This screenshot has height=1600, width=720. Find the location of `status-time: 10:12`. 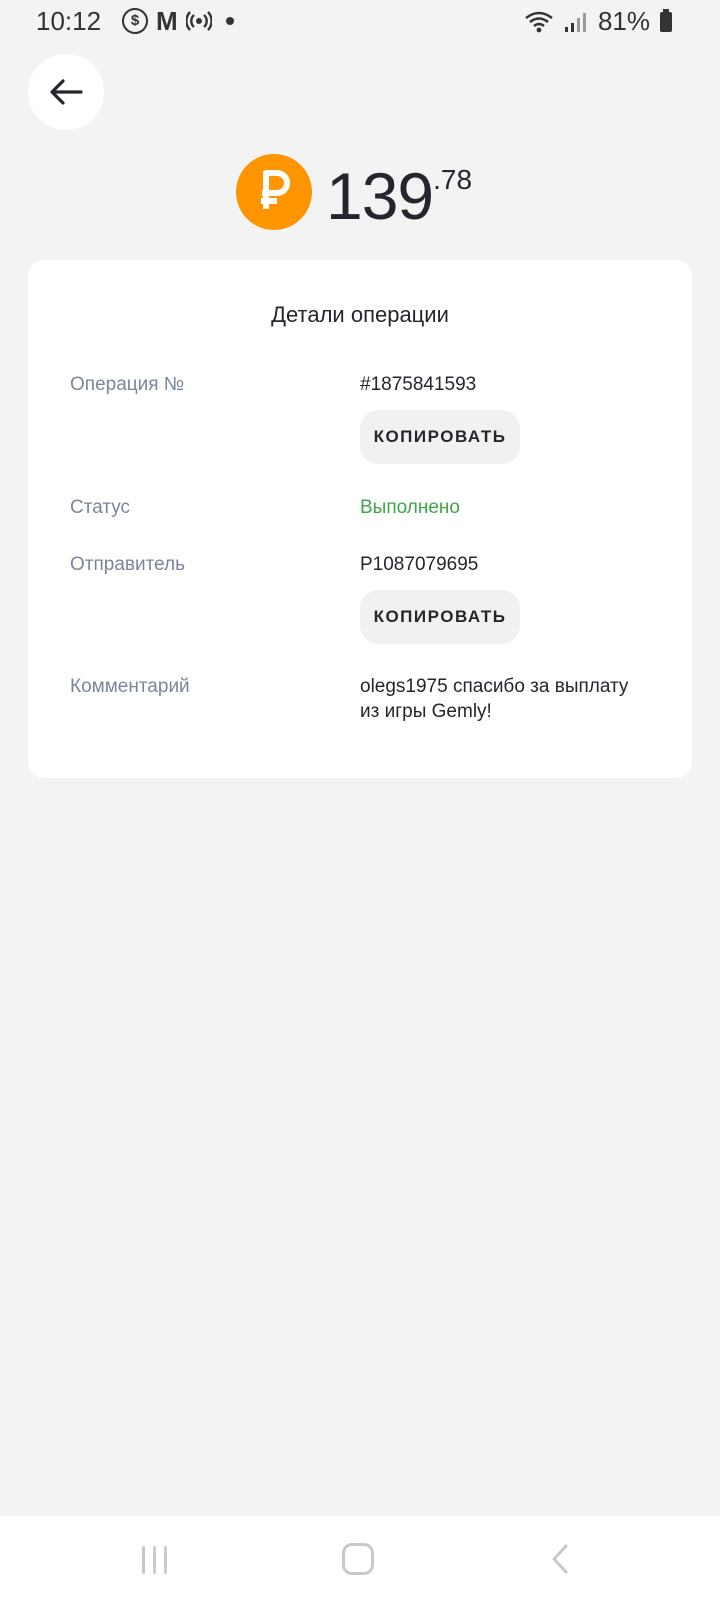

status-time: 10:12 is located at coordinates (69, 21).